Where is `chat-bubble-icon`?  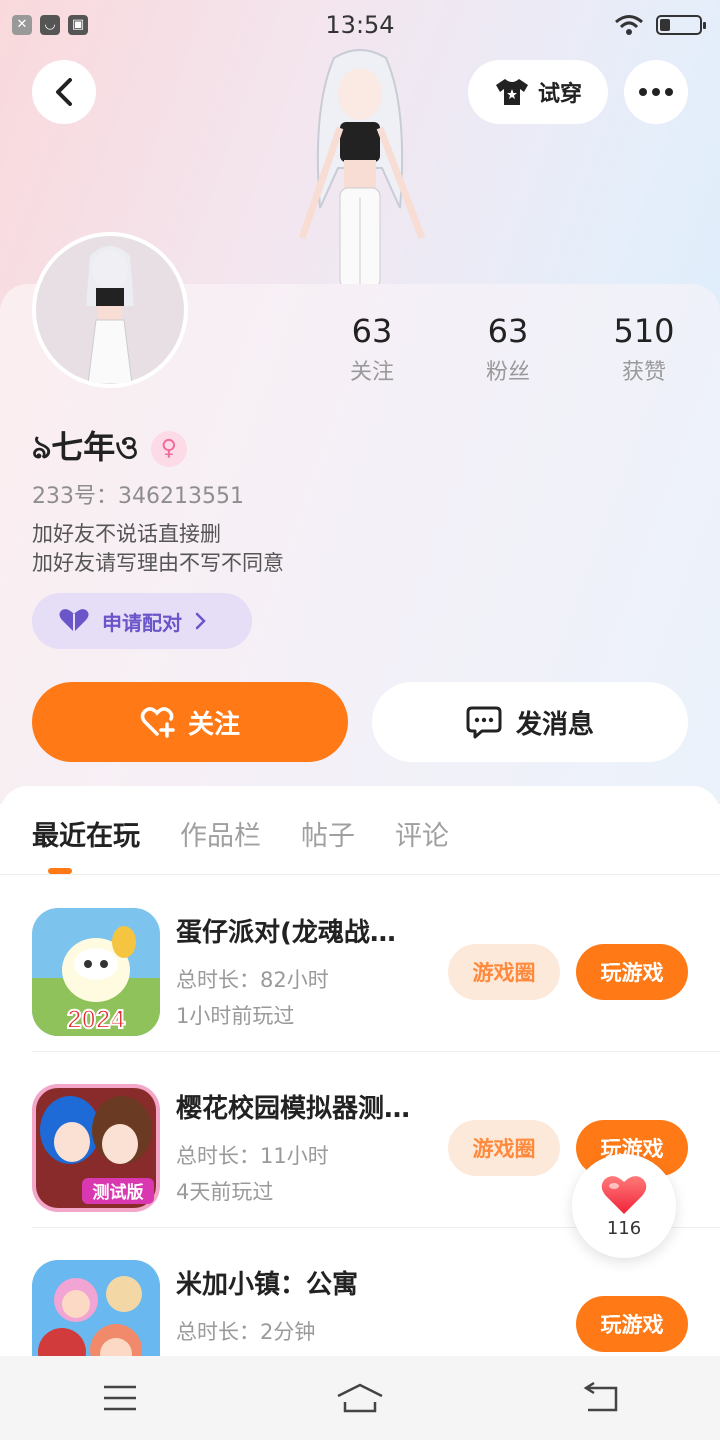
chat-bubble-icon is located at coordinates (484, 722).